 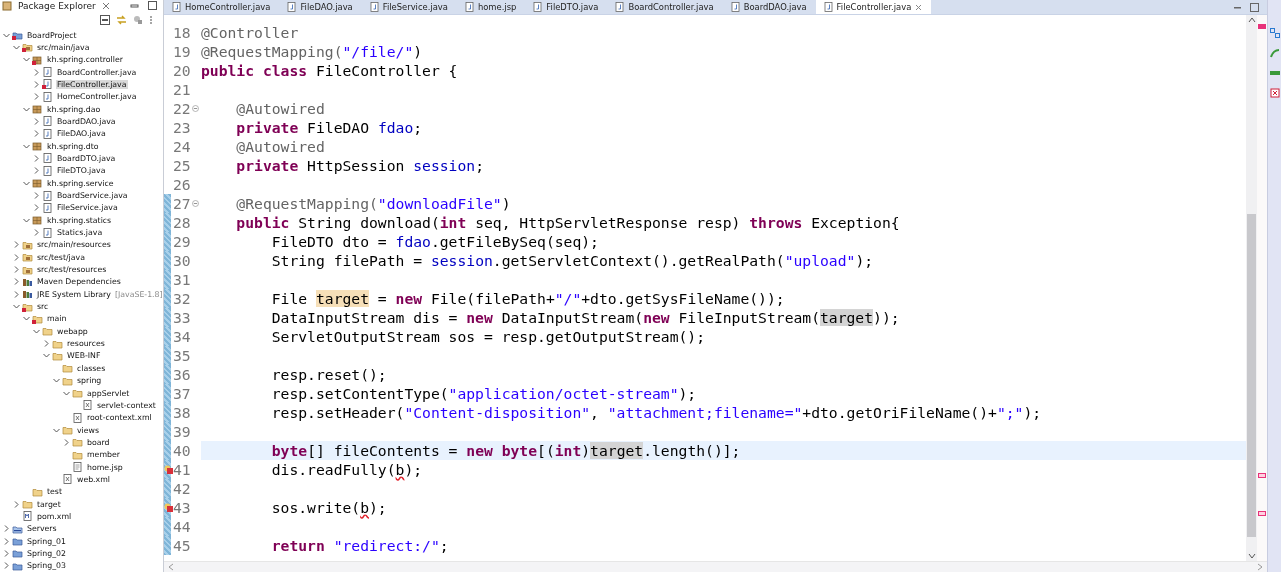 What do you see at coordinates (182, 298) in the screenshot?
I see `line-number: 32` at bounding box center [182, 298].